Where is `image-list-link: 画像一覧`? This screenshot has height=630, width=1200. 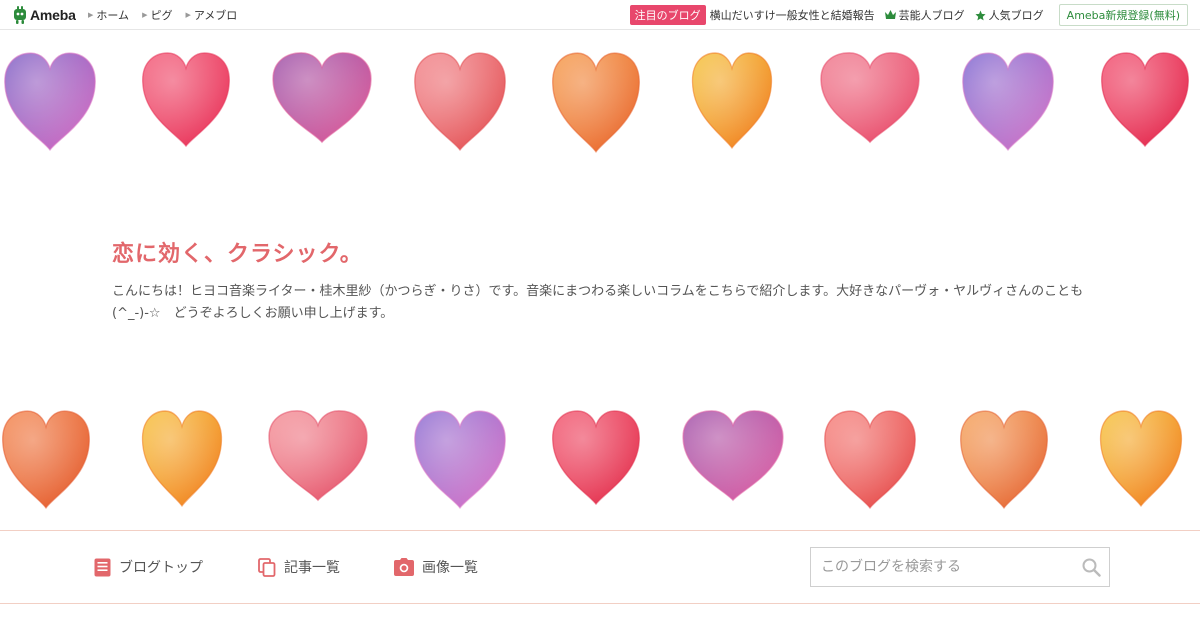
image-list-link: 画像一覧 is located at coordinates (436, 567).